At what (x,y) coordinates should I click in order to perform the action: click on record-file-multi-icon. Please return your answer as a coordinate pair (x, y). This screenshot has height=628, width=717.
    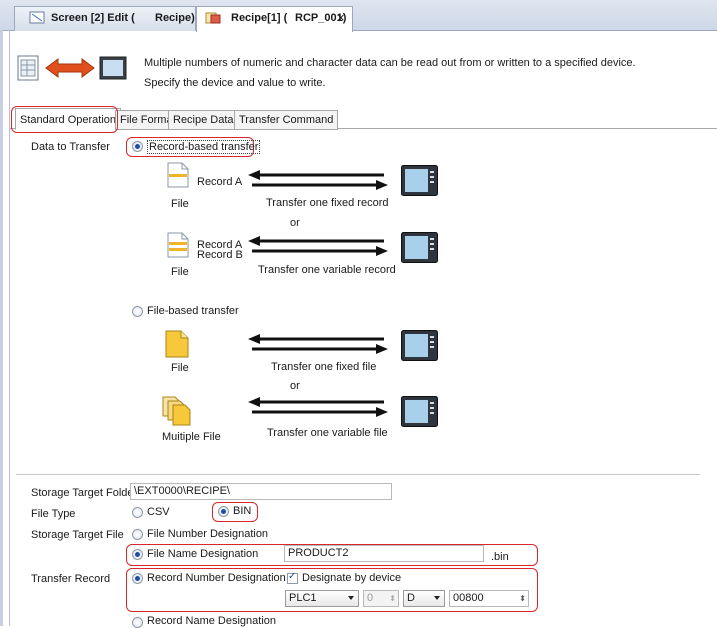
    Looking at the image, I should click on (178, 245).